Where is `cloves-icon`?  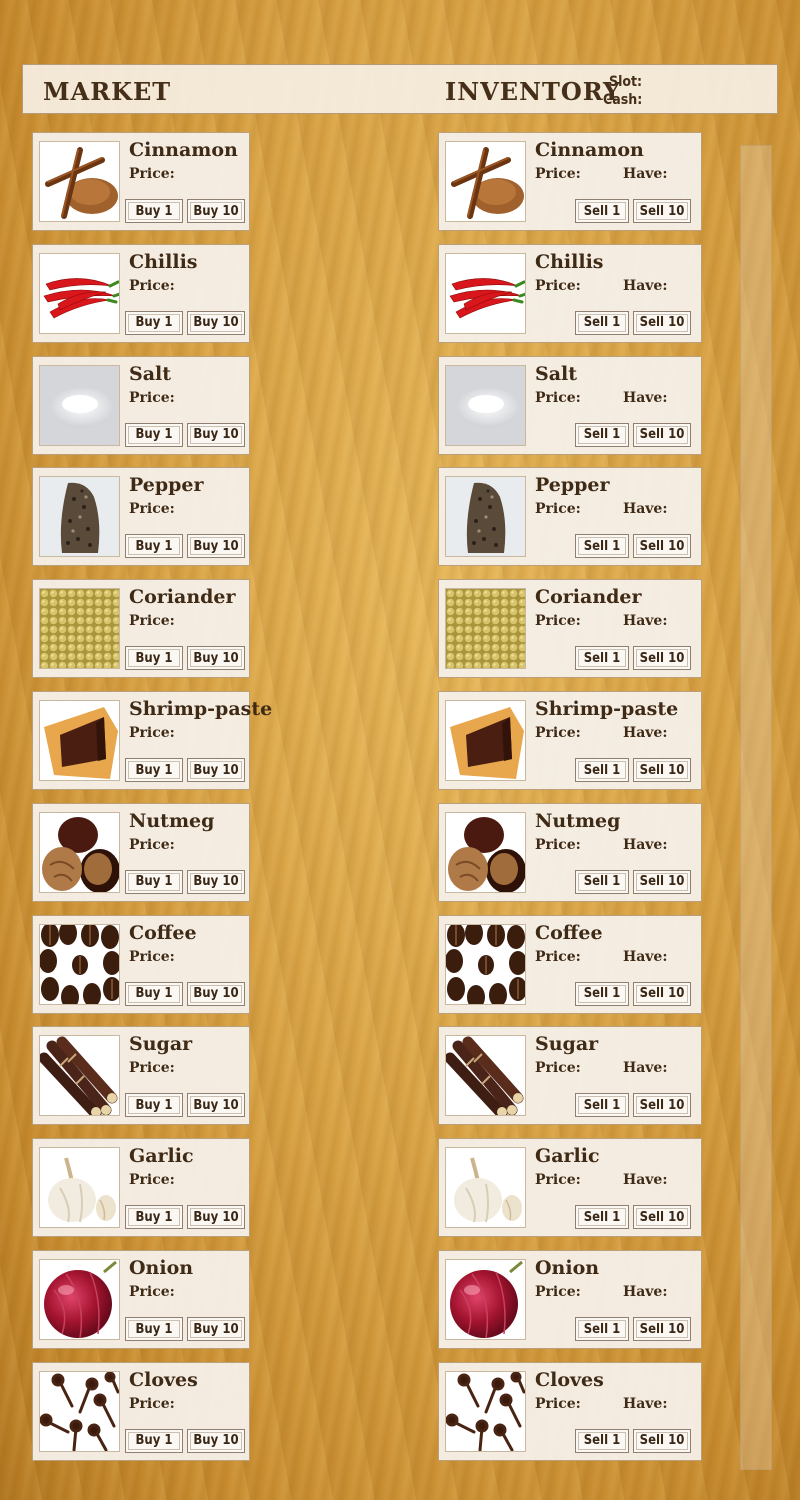
cloves-icon is located at coordinates (79, 1411).